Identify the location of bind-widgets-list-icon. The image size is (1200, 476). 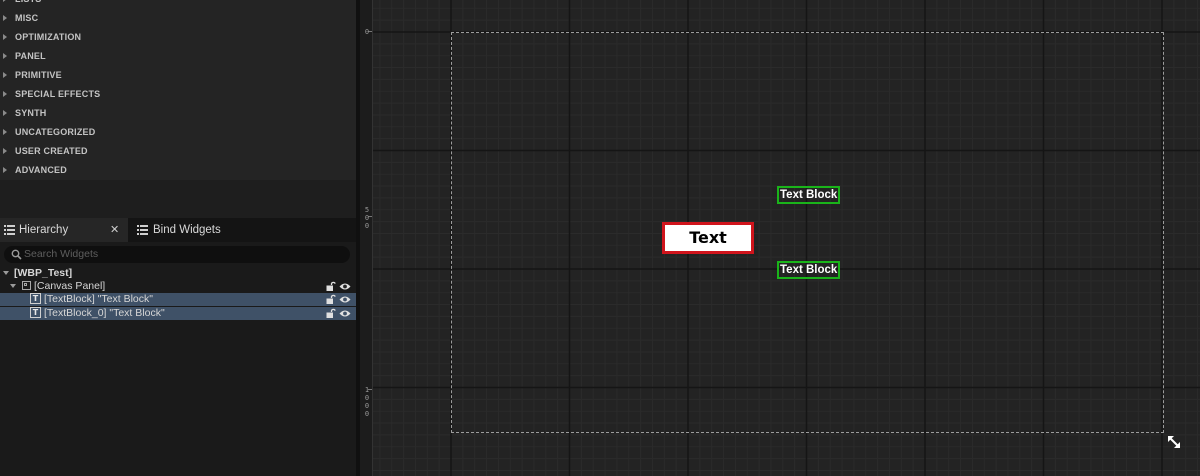
(142, 230).